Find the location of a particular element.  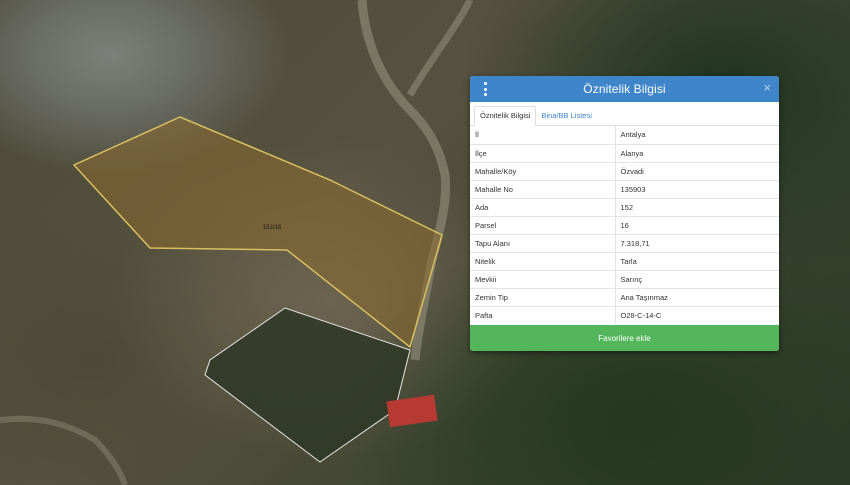

table-row: İl Antalya is located at coordinates (624, 135).